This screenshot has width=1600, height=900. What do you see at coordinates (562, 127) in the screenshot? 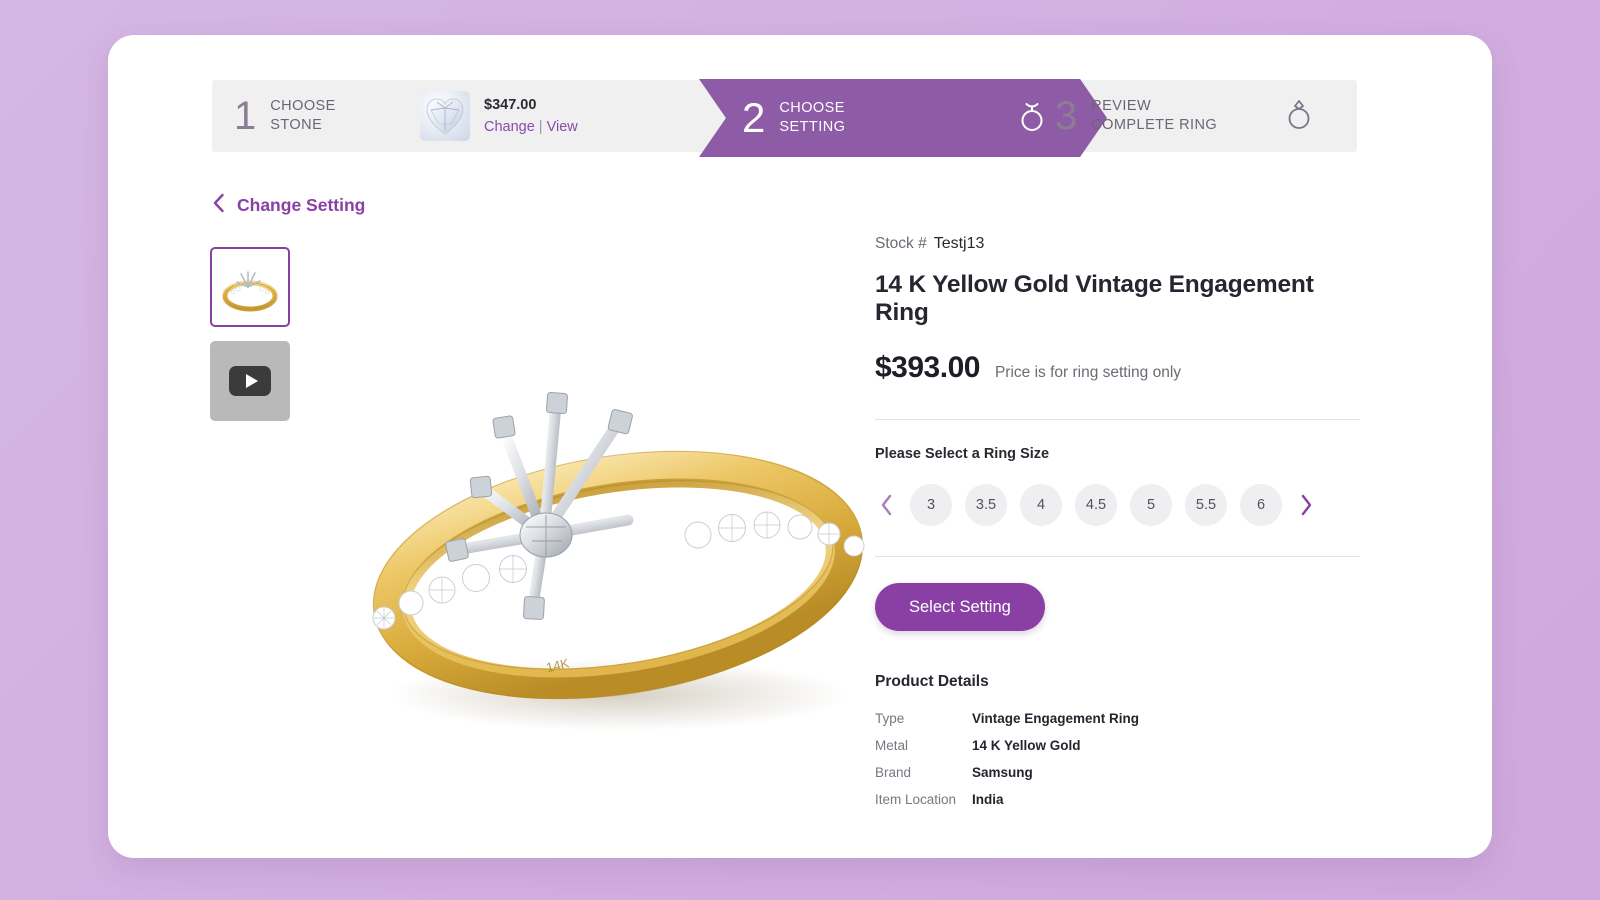
I see `stone-view-link: View` at bounding box center [562, 127].